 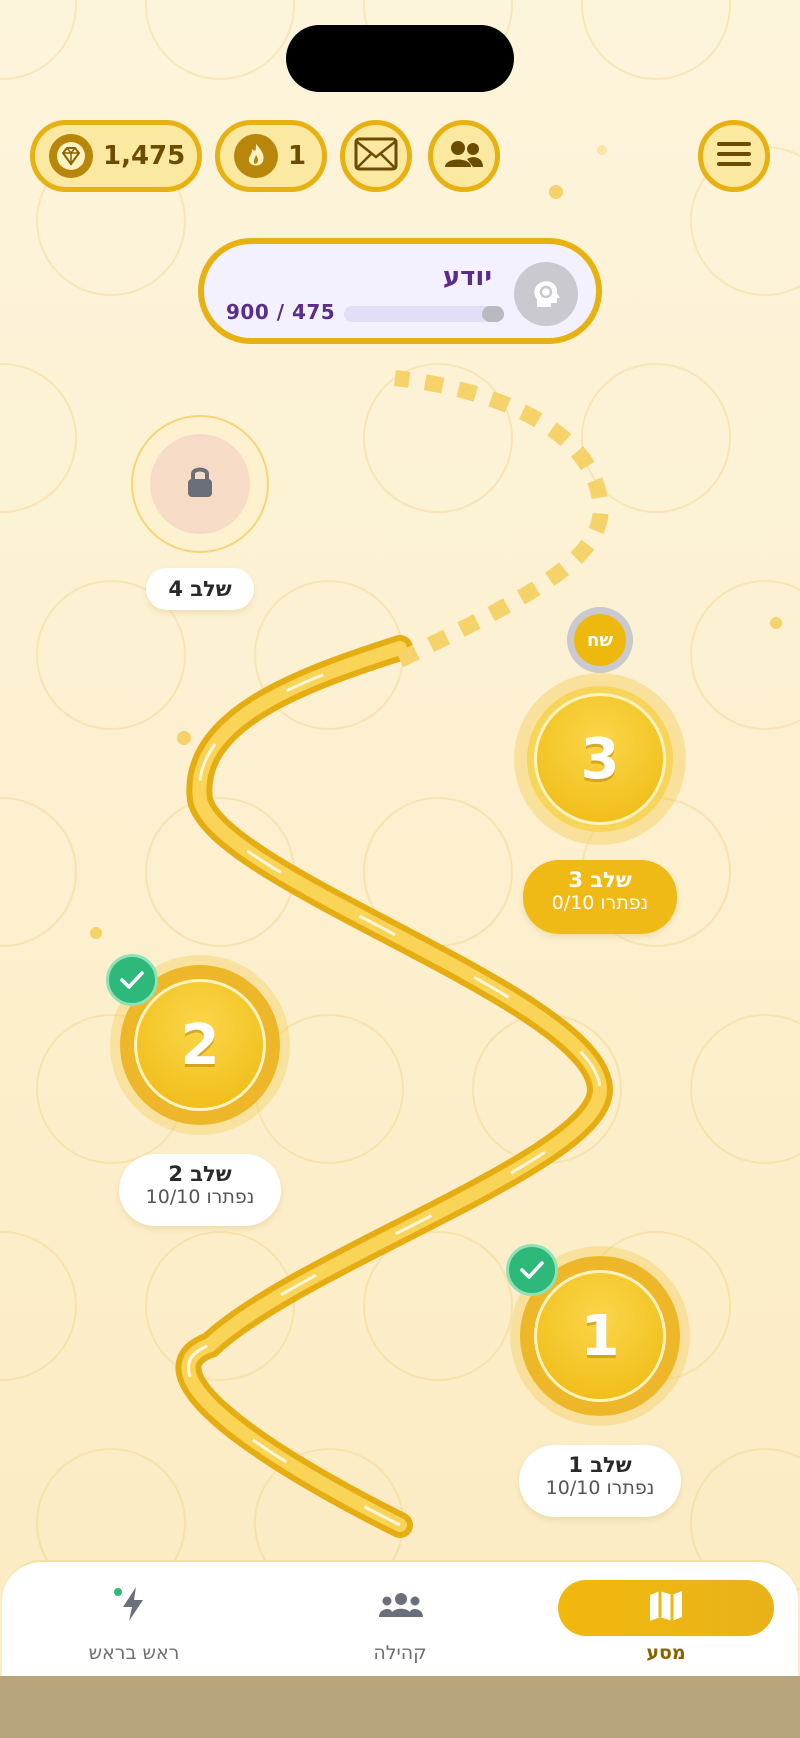 I want to click on mail-button, so click(x=376, y=156).